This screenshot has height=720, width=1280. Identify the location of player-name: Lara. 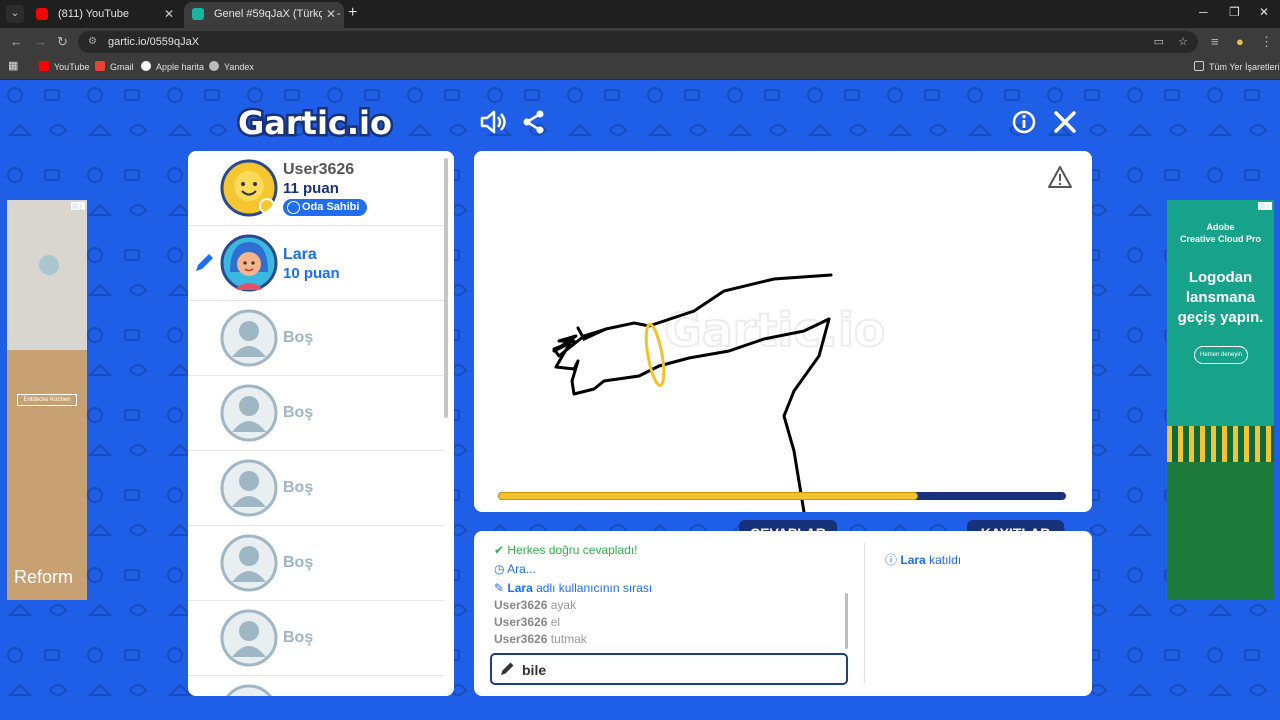
(300, 254).